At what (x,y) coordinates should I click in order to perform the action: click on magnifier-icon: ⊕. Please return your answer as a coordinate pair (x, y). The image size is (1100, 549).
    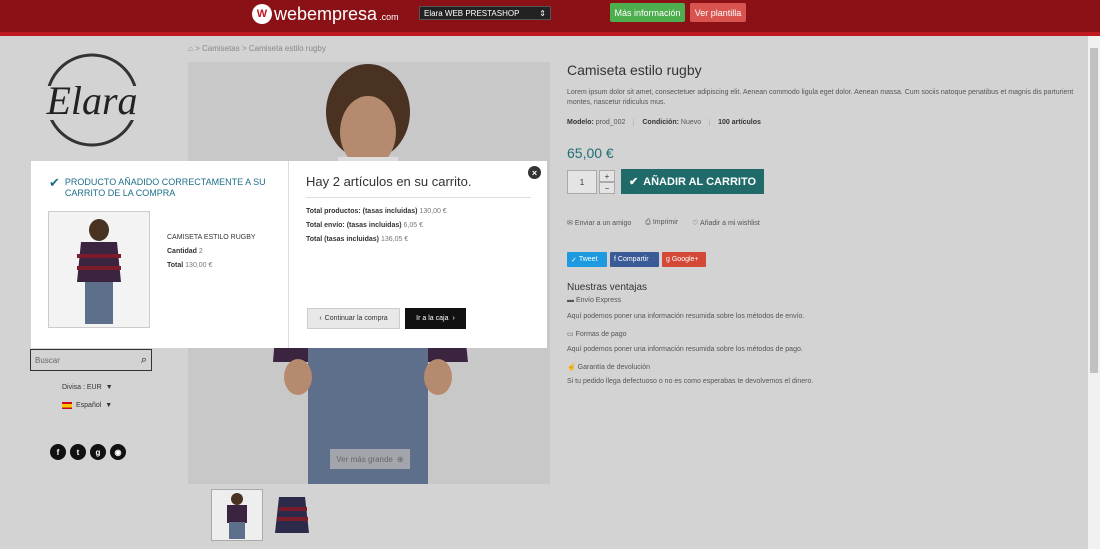
    Looking at the image, I should click on (400, 459).